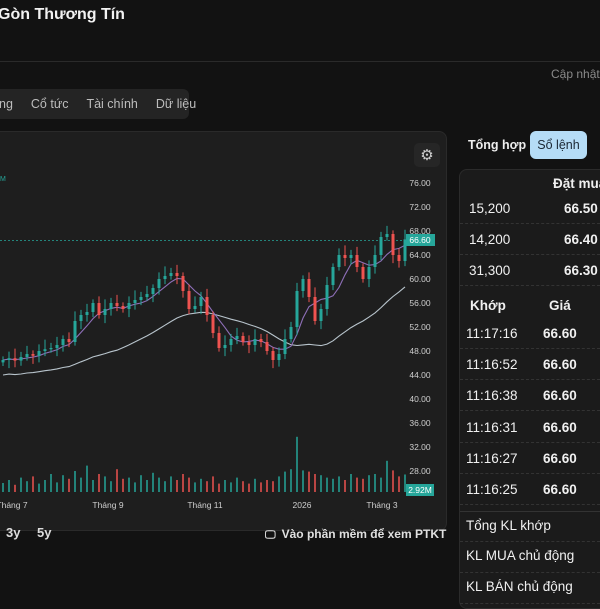 The image size is (600, 609). What do you see at coordinates (530, 208) in the screenshot?
I see `bid-row: 15,200 66.50` at bounding box center [530, 208].